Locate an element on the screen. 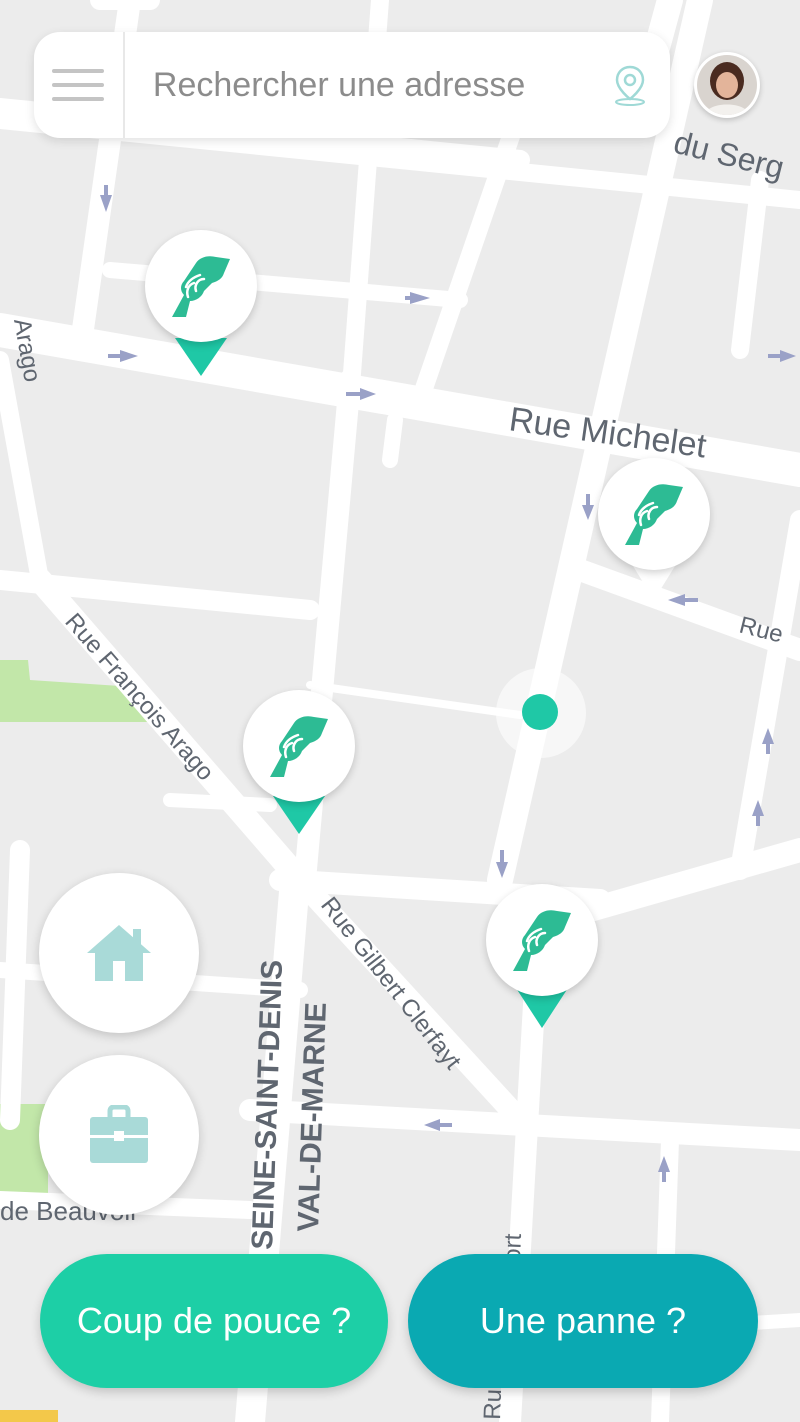 This screenshot has width=800, height=1422. location-pin-icon is located at coordinates (629, 85).